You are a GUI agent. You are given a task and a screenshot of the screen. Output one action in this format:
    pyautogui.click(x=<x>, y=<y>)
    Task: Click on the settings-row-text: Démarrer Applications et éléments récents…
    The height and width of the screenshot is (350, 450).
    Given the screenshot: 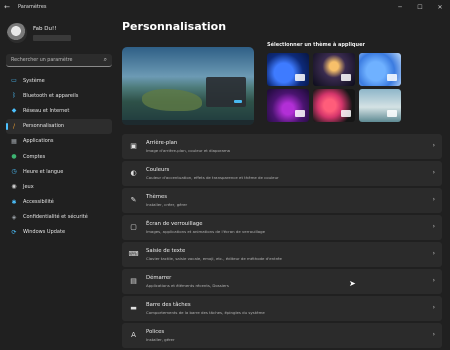 What is the action you would take?
    pyautogui.click(x=187, y=281)
    